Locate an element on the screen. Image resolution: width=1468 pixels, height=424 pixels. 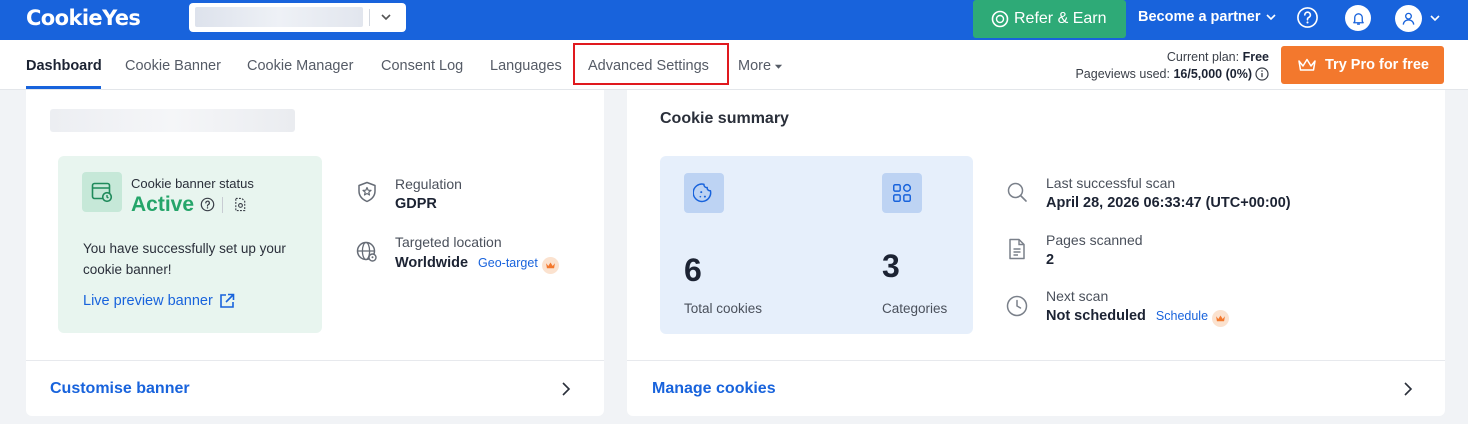
refer-earn-label: Refer & Earn is located at coordinates (1060, 18).